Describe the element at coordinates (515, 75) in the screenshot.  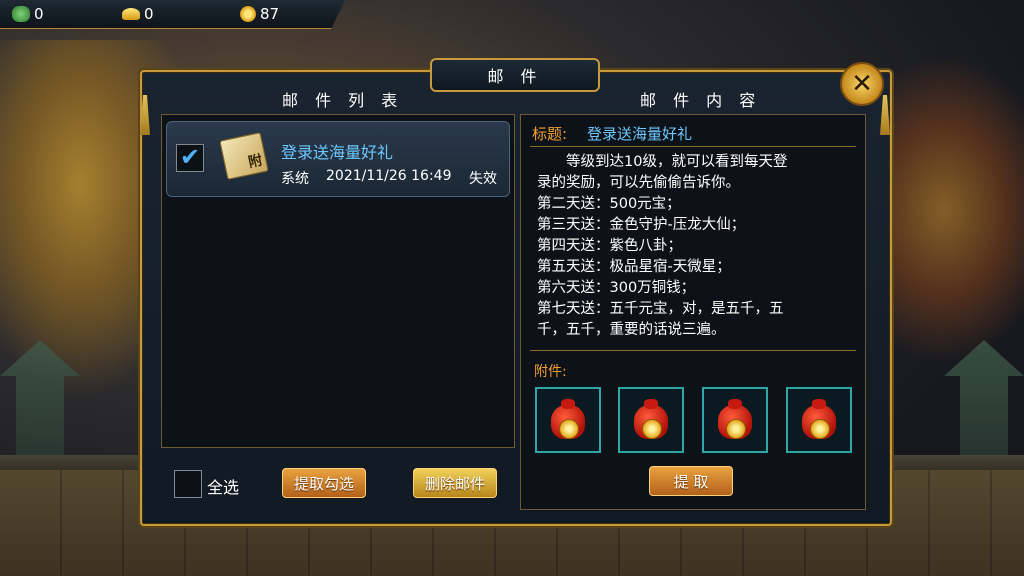
I see `window-title: 邮 件` at that location.